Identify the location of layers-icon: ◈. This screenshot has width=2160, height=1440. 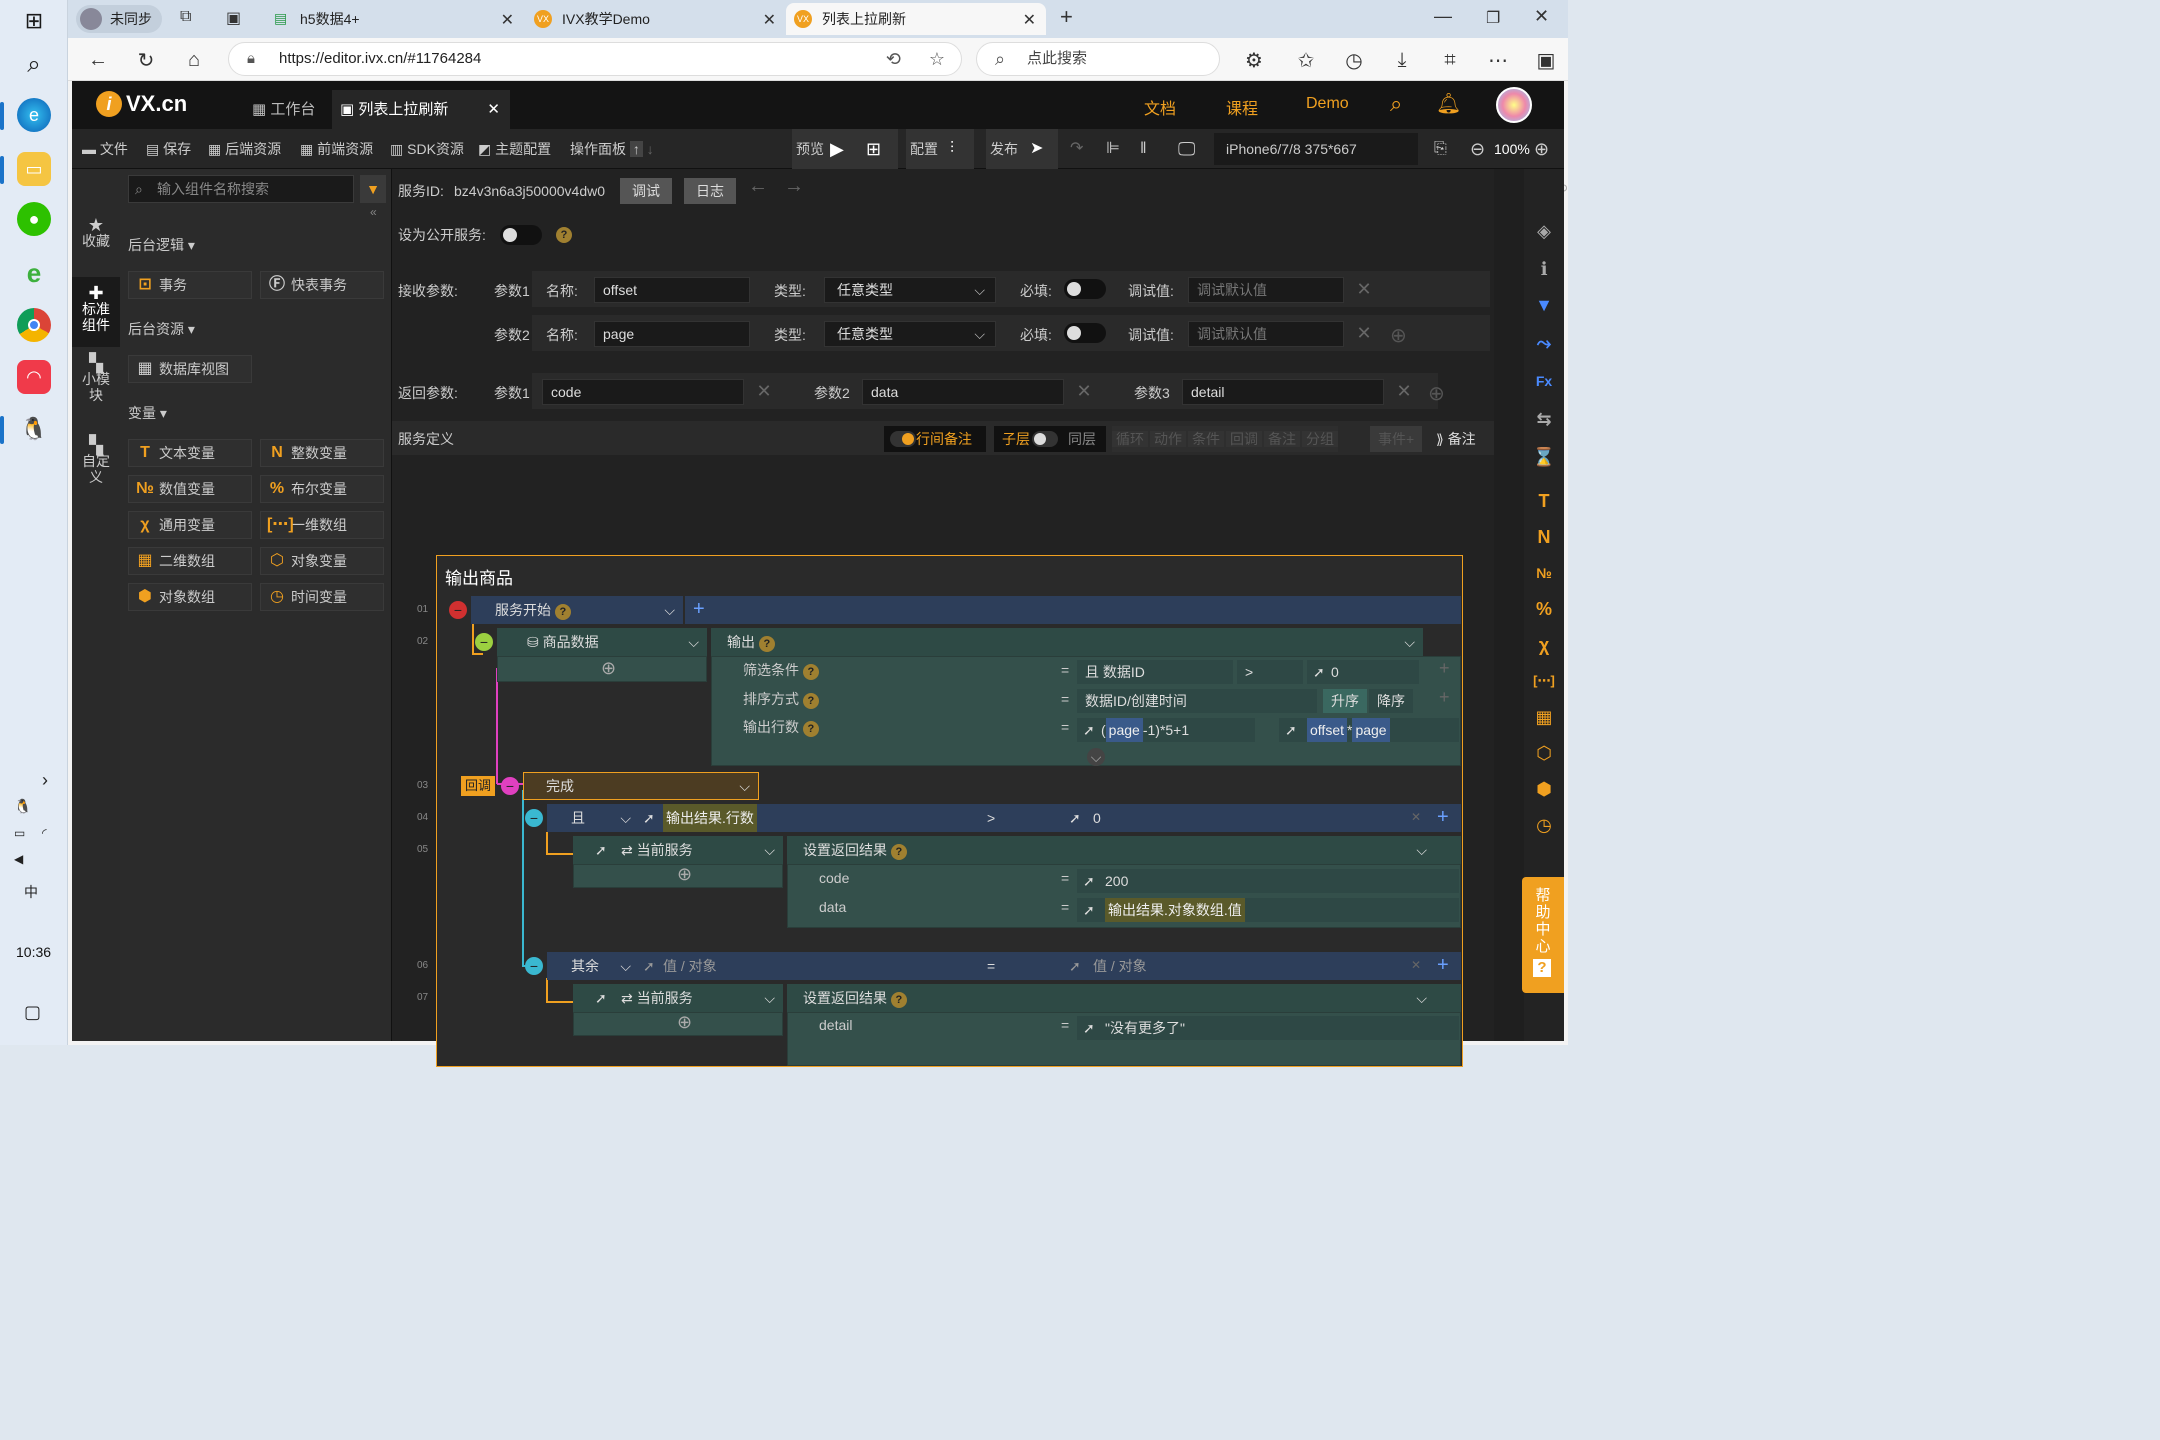
(1544, 231).